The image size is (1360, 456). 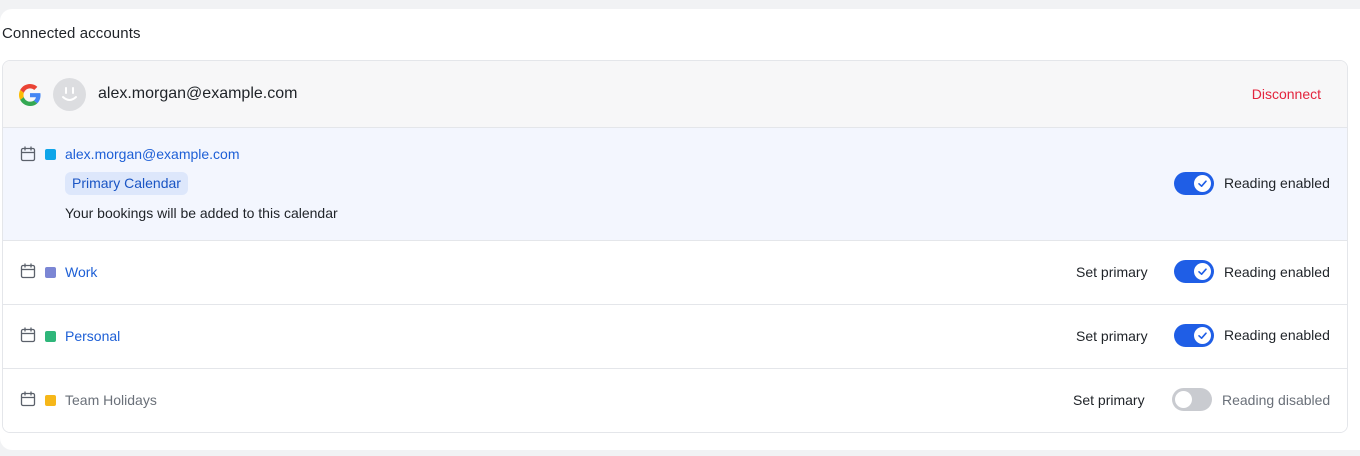 What do you see at coordinates (111, 400) in the screenshot?
I see `calendar-name: Team Holidays` at bounding box center [111, 400].